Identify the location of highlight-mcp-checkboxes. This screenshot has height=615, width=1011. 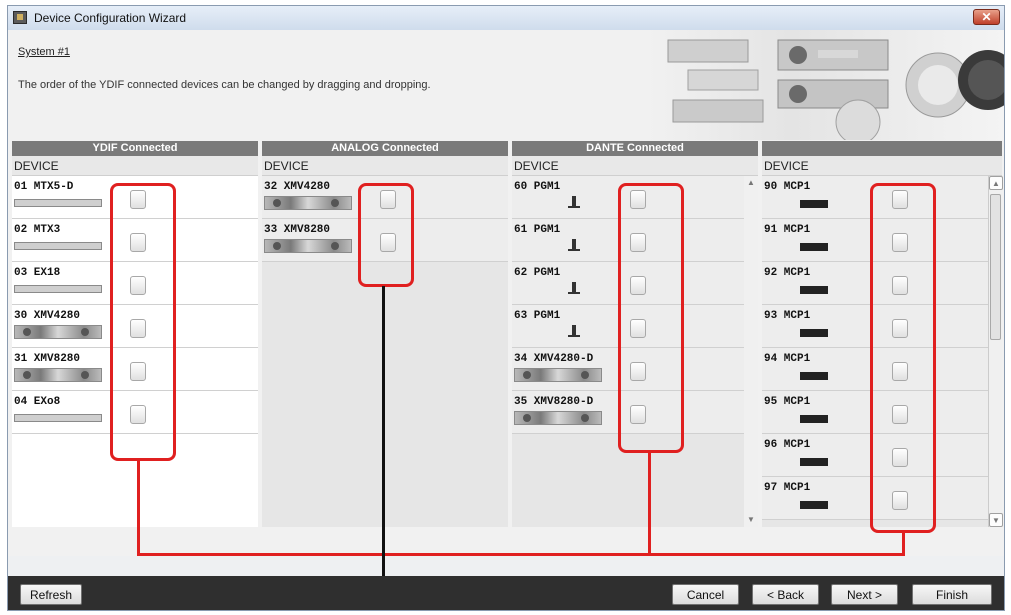
(903, 358).